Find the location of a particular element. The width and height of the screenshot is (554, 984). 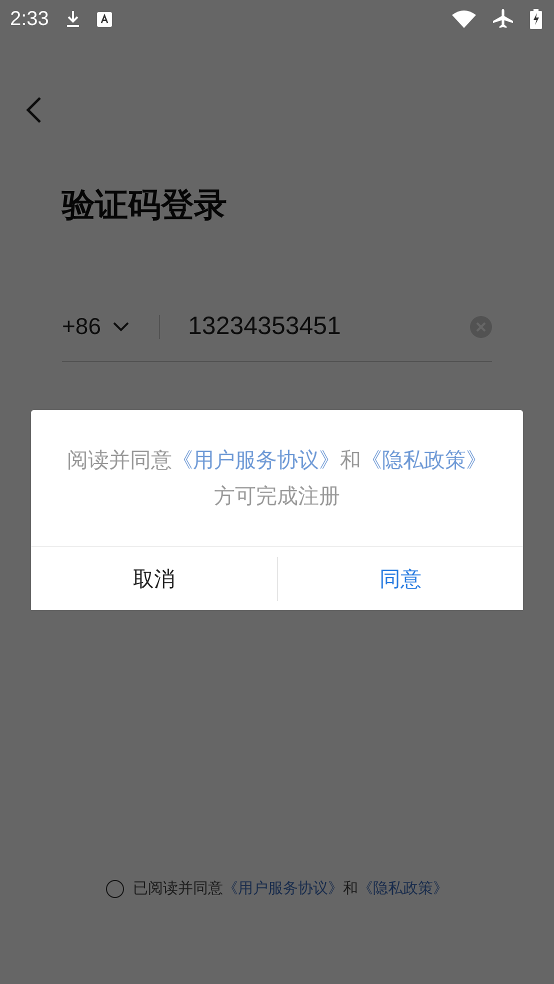

dialog-link: 《隐私政策》 is located at coordinates (424, 460).